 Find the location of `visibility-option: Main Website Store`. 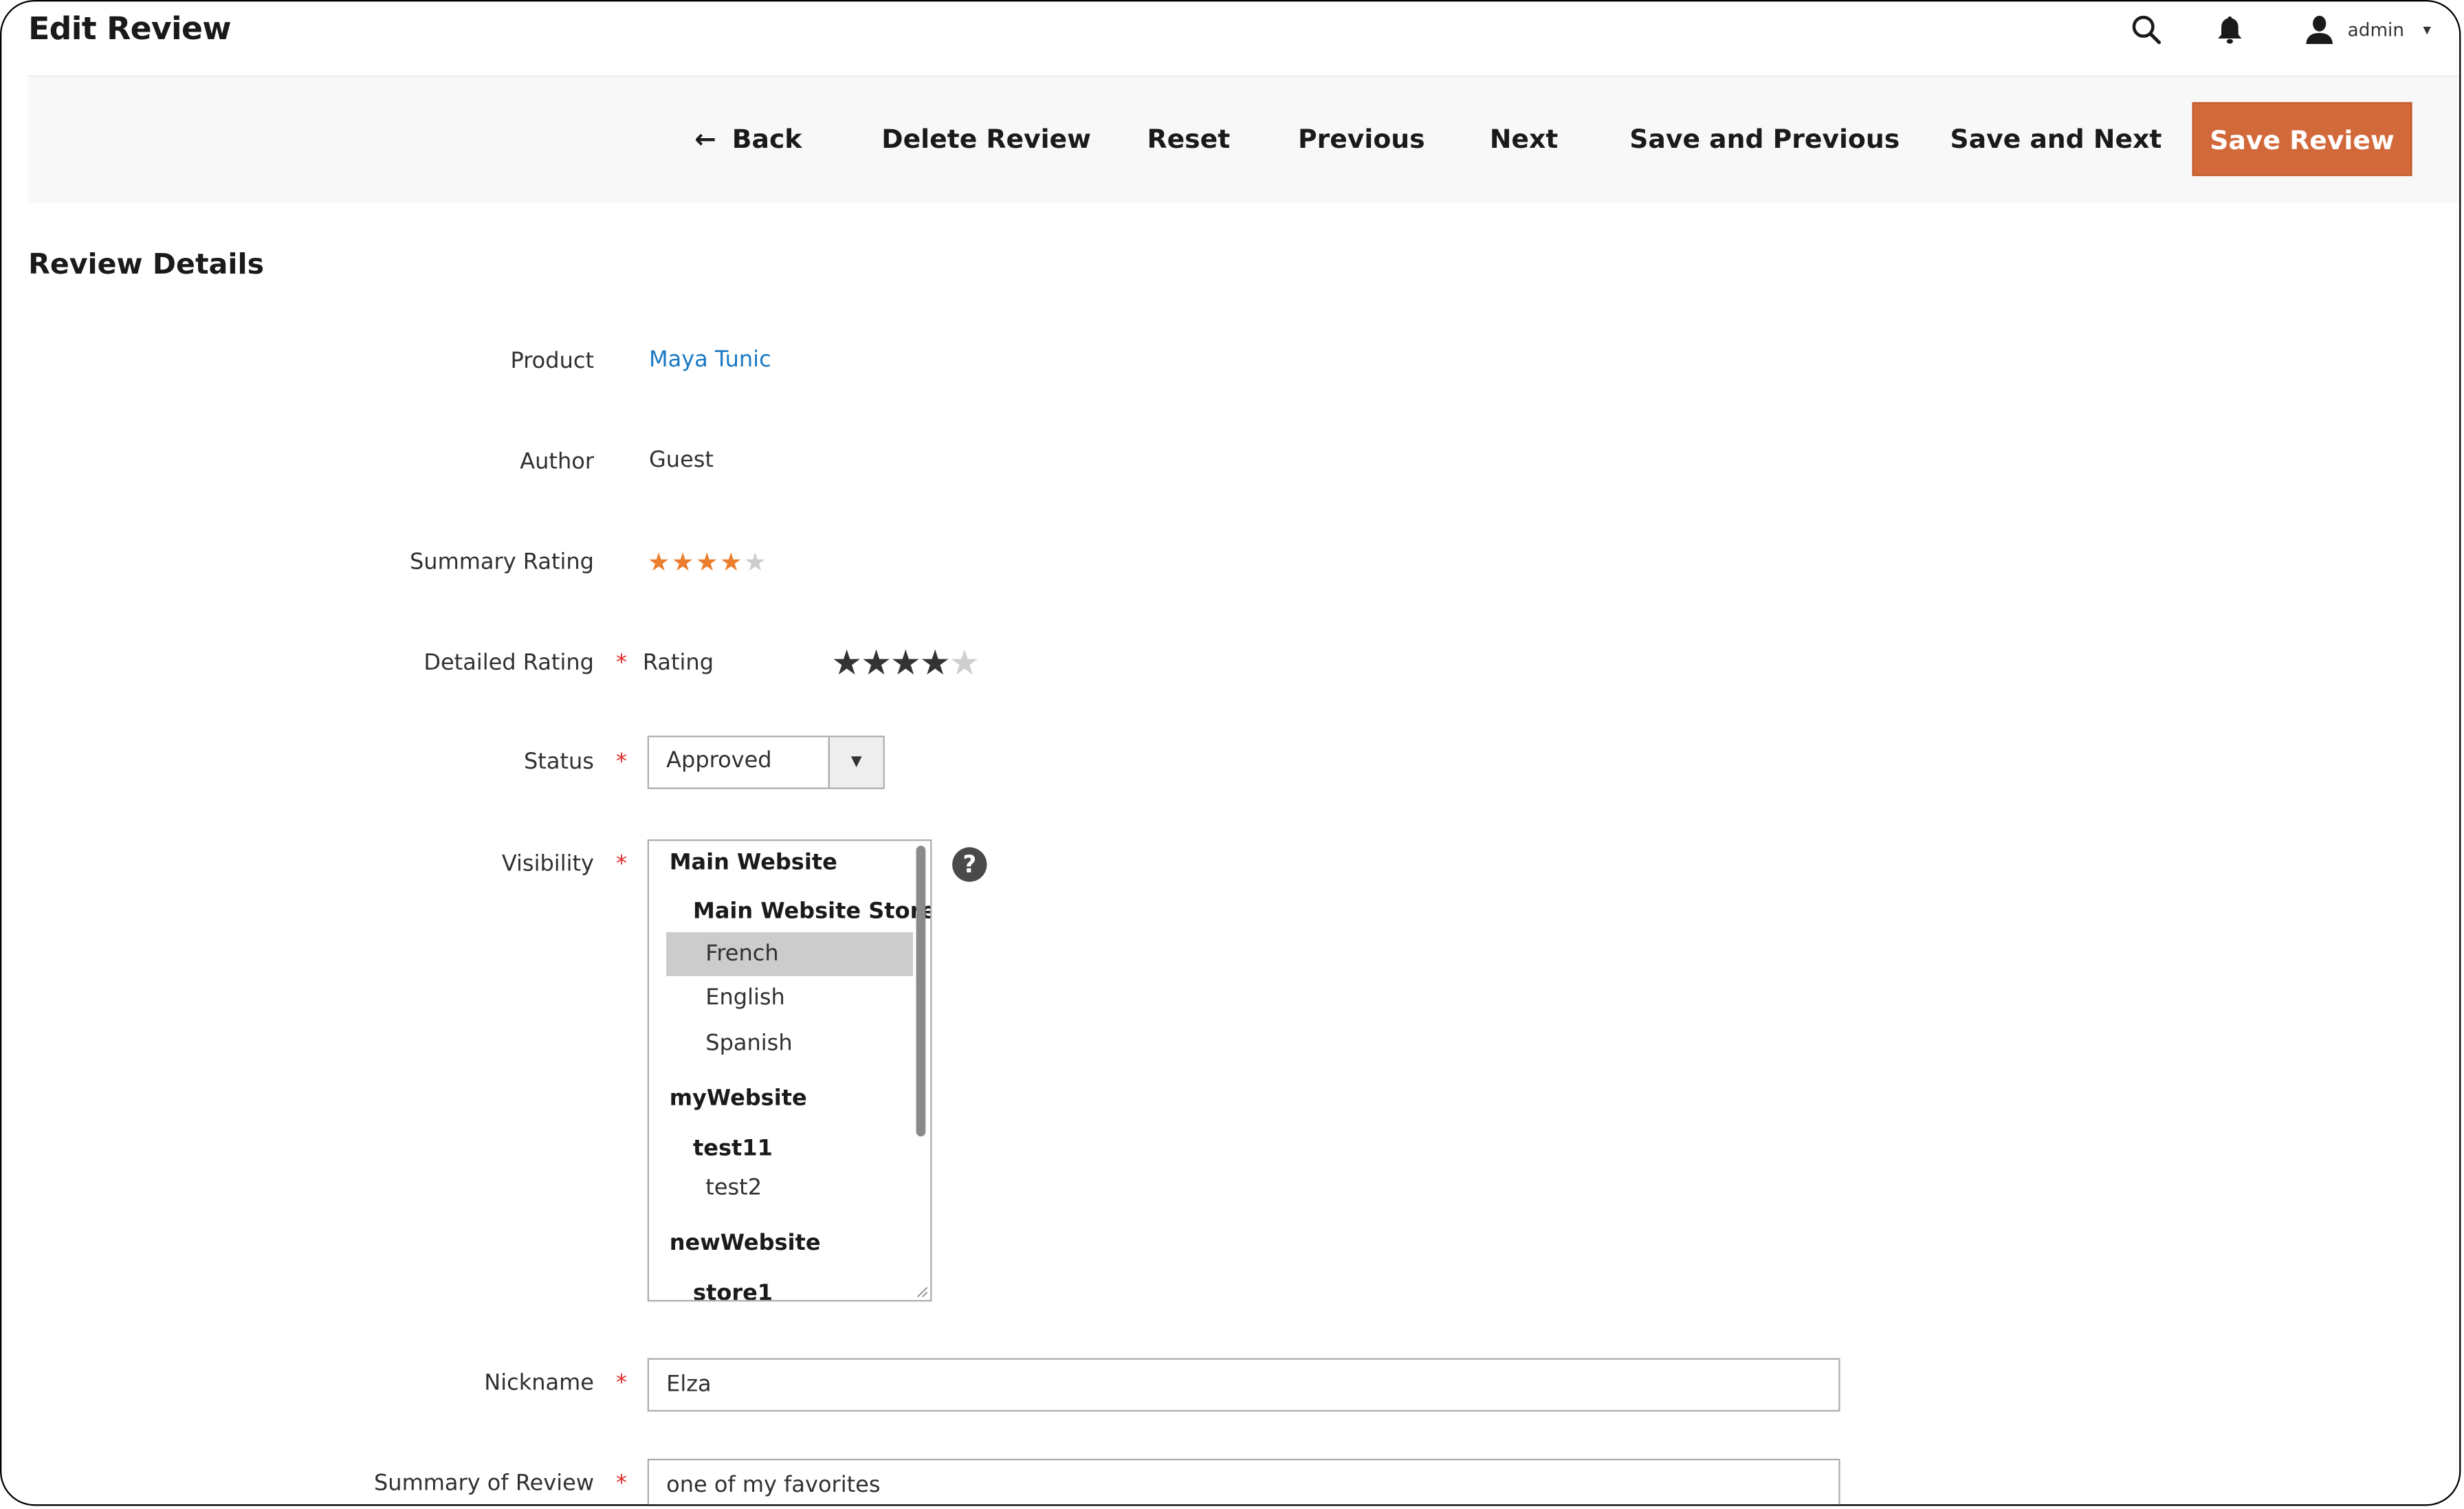

visibility-option: Main Website Store is located at coordinates (812, 912).